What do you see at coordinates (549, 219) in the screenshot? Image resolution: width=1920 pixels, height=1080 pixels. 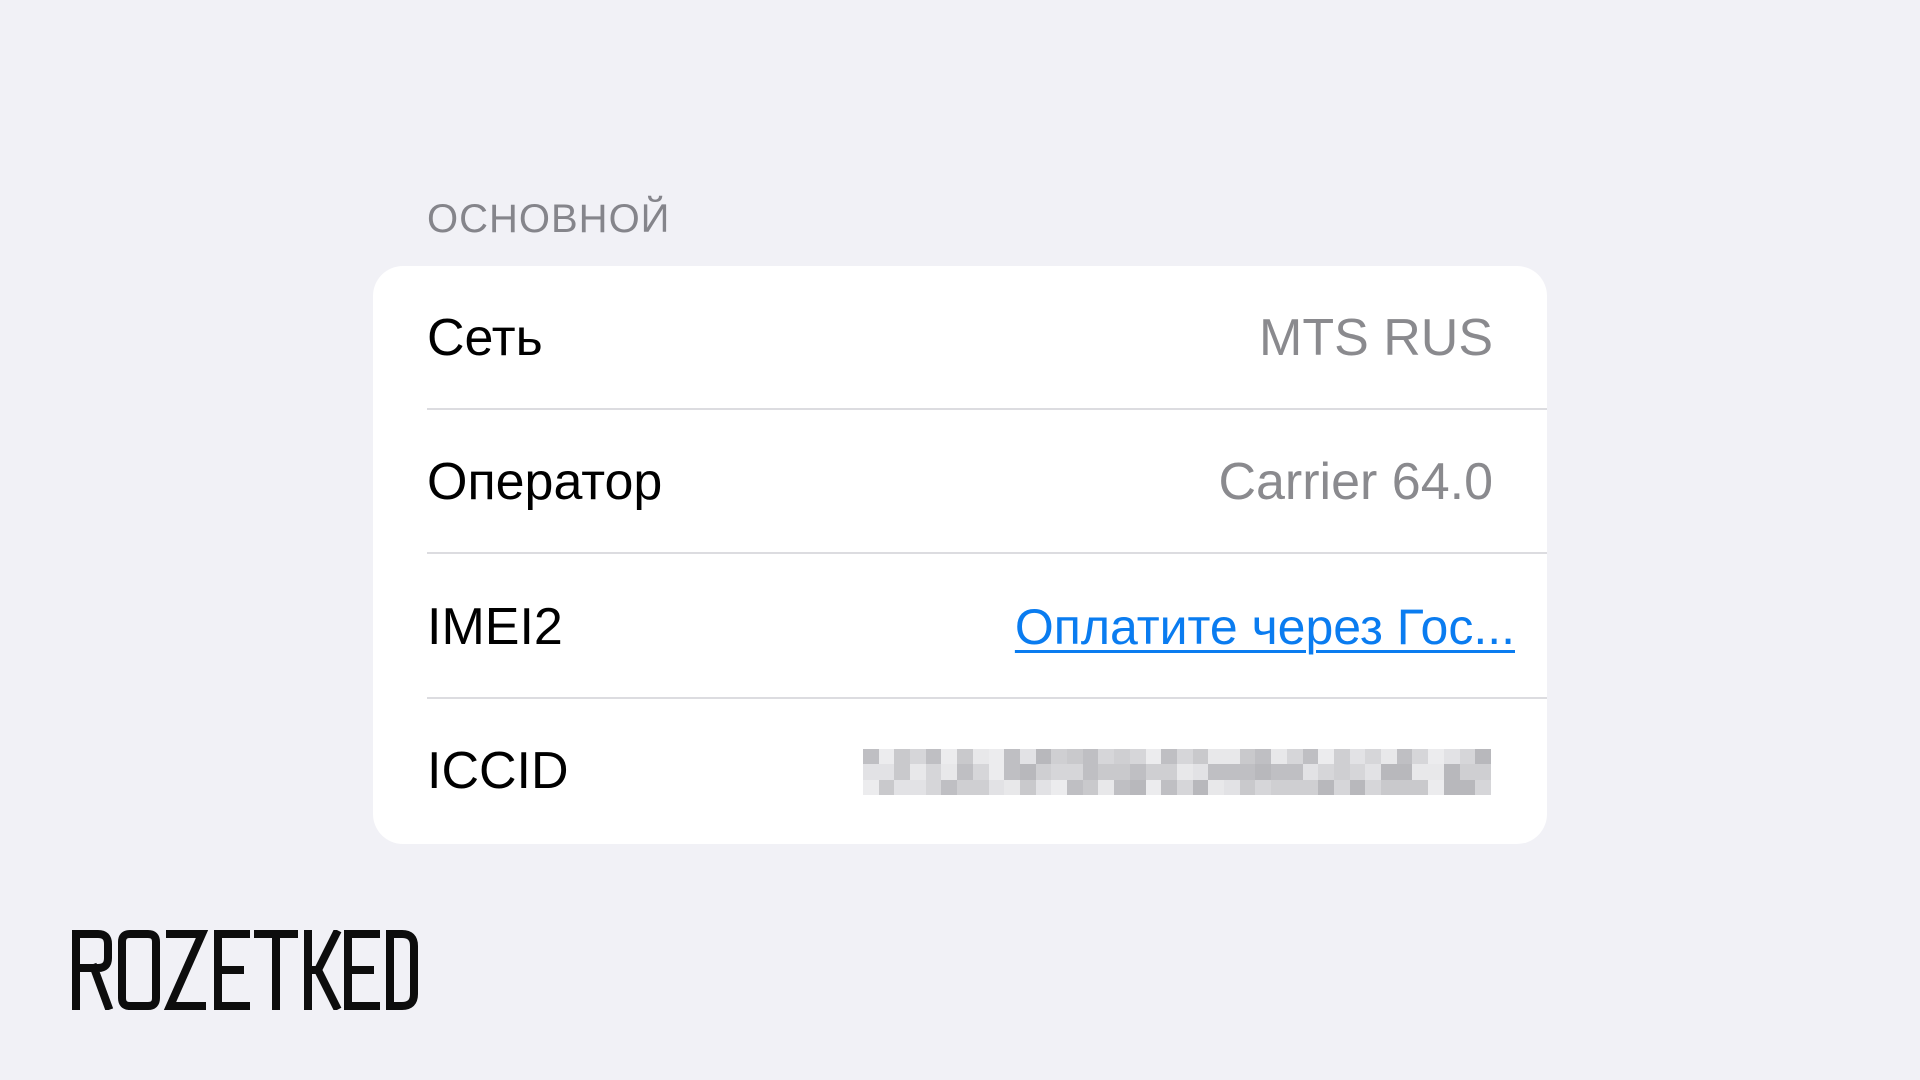 I see `section-header: ОСНОВНОЙ` at bounding box center [549, 219].